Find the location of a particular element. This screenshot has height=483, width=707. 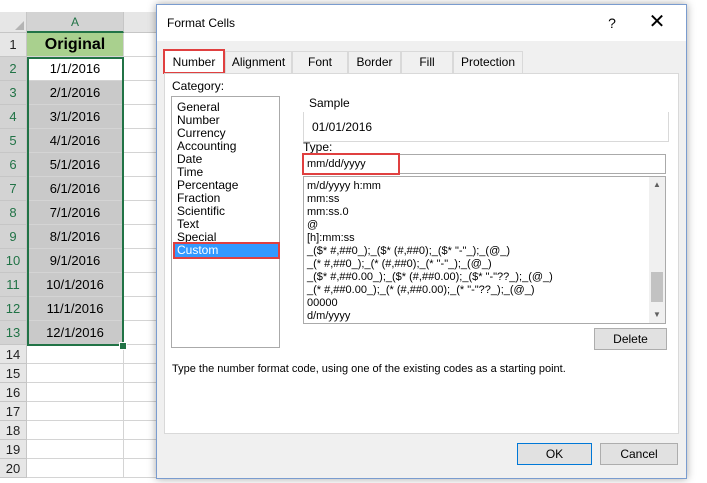

date-cell: 12/1/2016 is located at coordinates (75, 333).